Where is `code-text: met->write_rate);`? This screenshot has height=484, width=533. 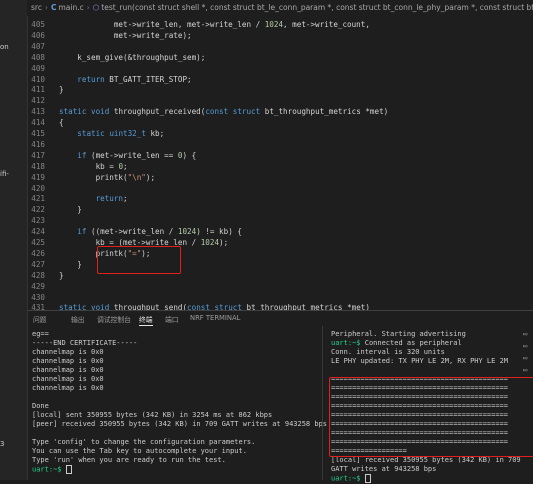
code-text: met->write_rate); is located at coordinates (125, 35).